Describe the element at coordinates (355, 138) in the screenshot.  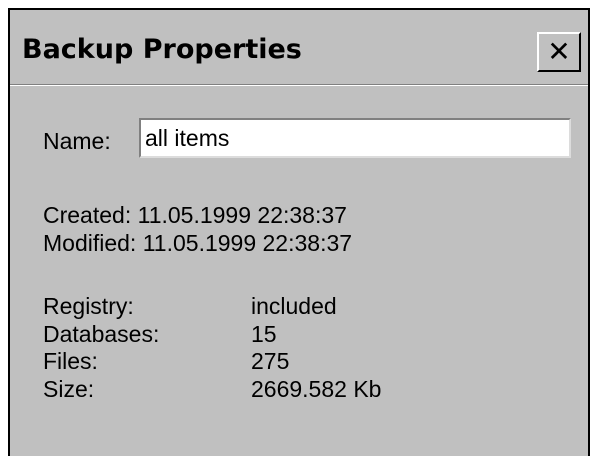
I see `name-input` at that location.